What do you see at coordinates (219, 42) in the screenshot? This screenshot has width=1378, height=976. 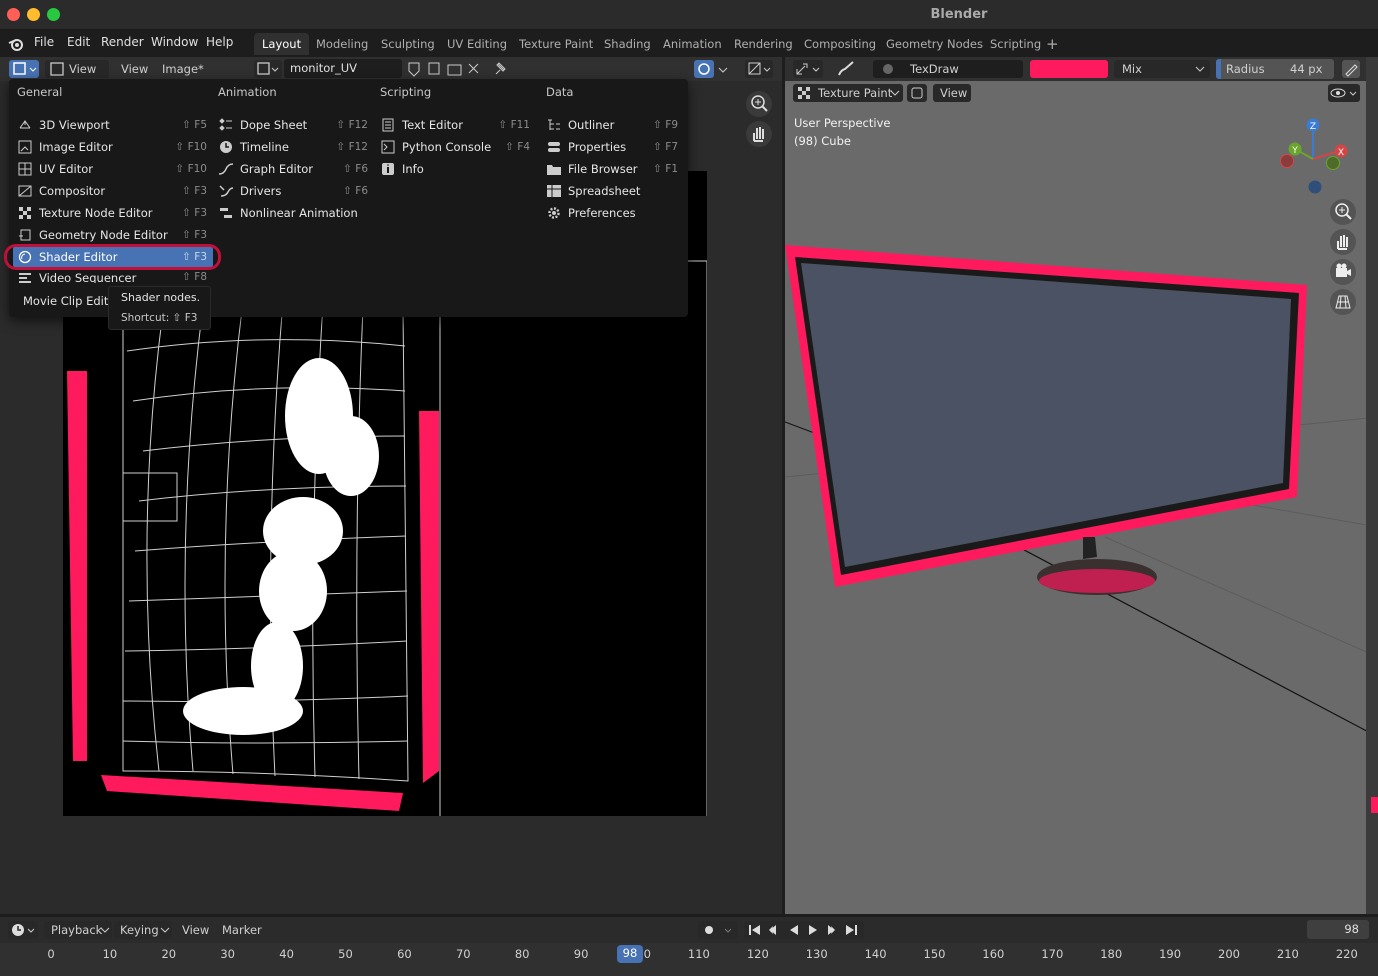 I see `menu-help: Help` at bounding box center [219, 42].